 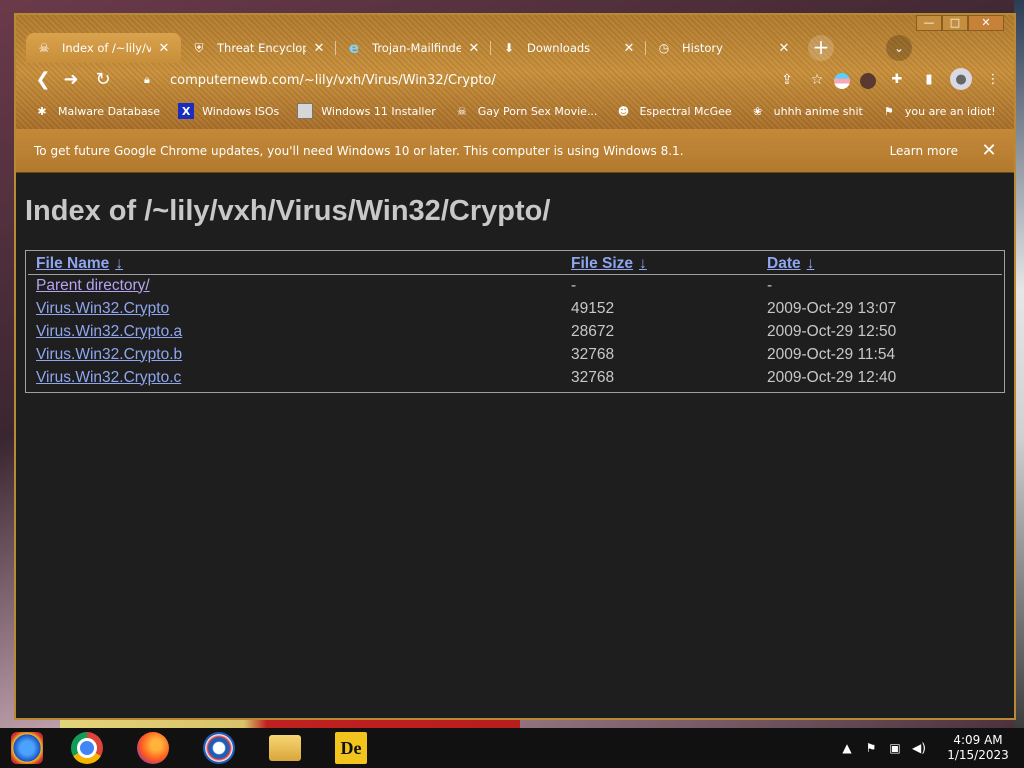 I want to click on bookmark-espectral-mcgee: ☻ Espectral McGee, so click(x=673, y=111).